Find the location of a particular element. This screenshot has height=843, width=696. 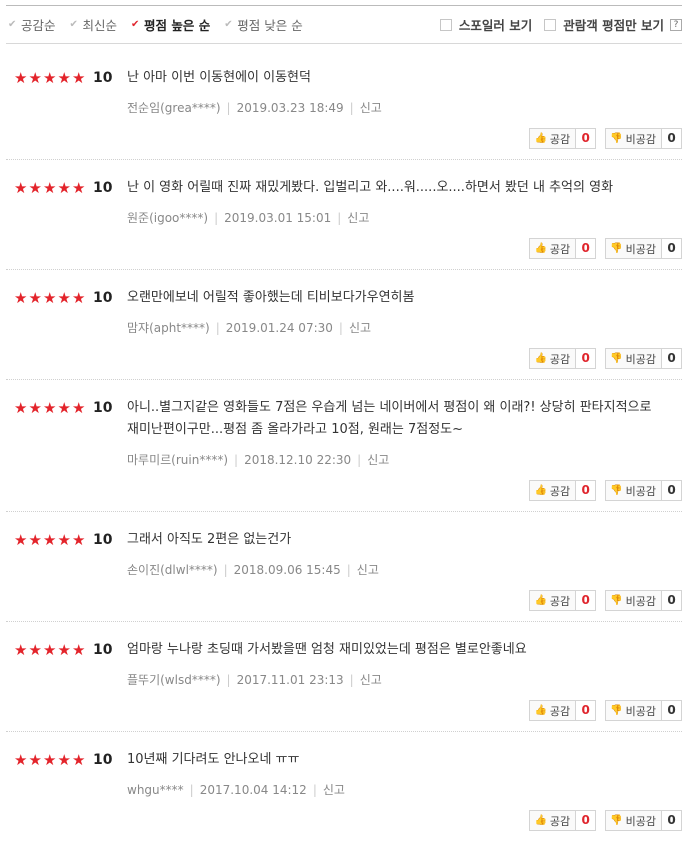

review-author: 원준(igoo****) is located at coordinates (168, 218).